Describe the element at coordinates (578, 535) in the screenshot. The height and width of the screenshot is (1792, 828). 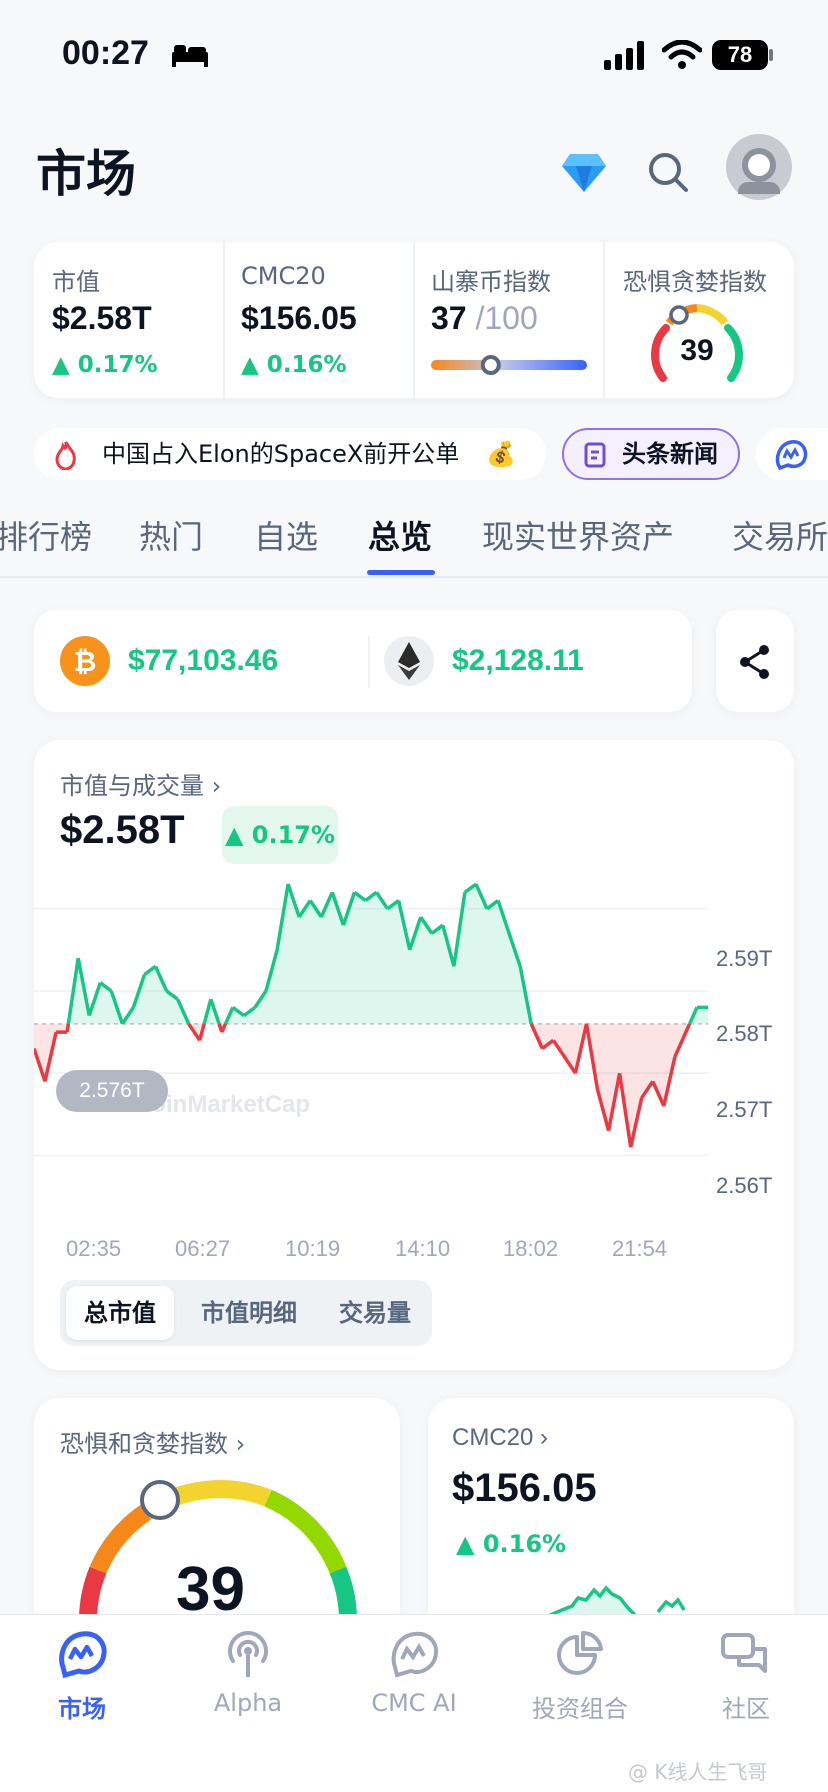
I see `tab-rwa: 现实世界资产` at that location.